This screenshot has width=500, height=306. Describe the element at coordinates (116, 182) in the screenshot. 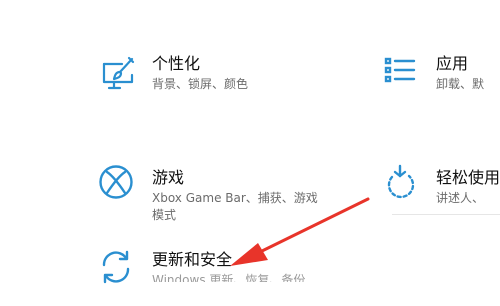

I see `xbox-icon` at that location.